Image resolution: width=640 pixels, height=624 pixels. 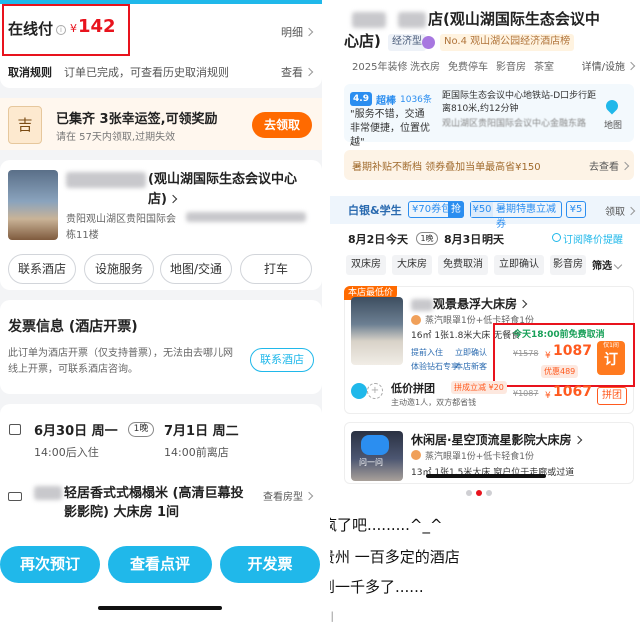 I want to click on collect-text: 领取, so click(x=615, y=212).